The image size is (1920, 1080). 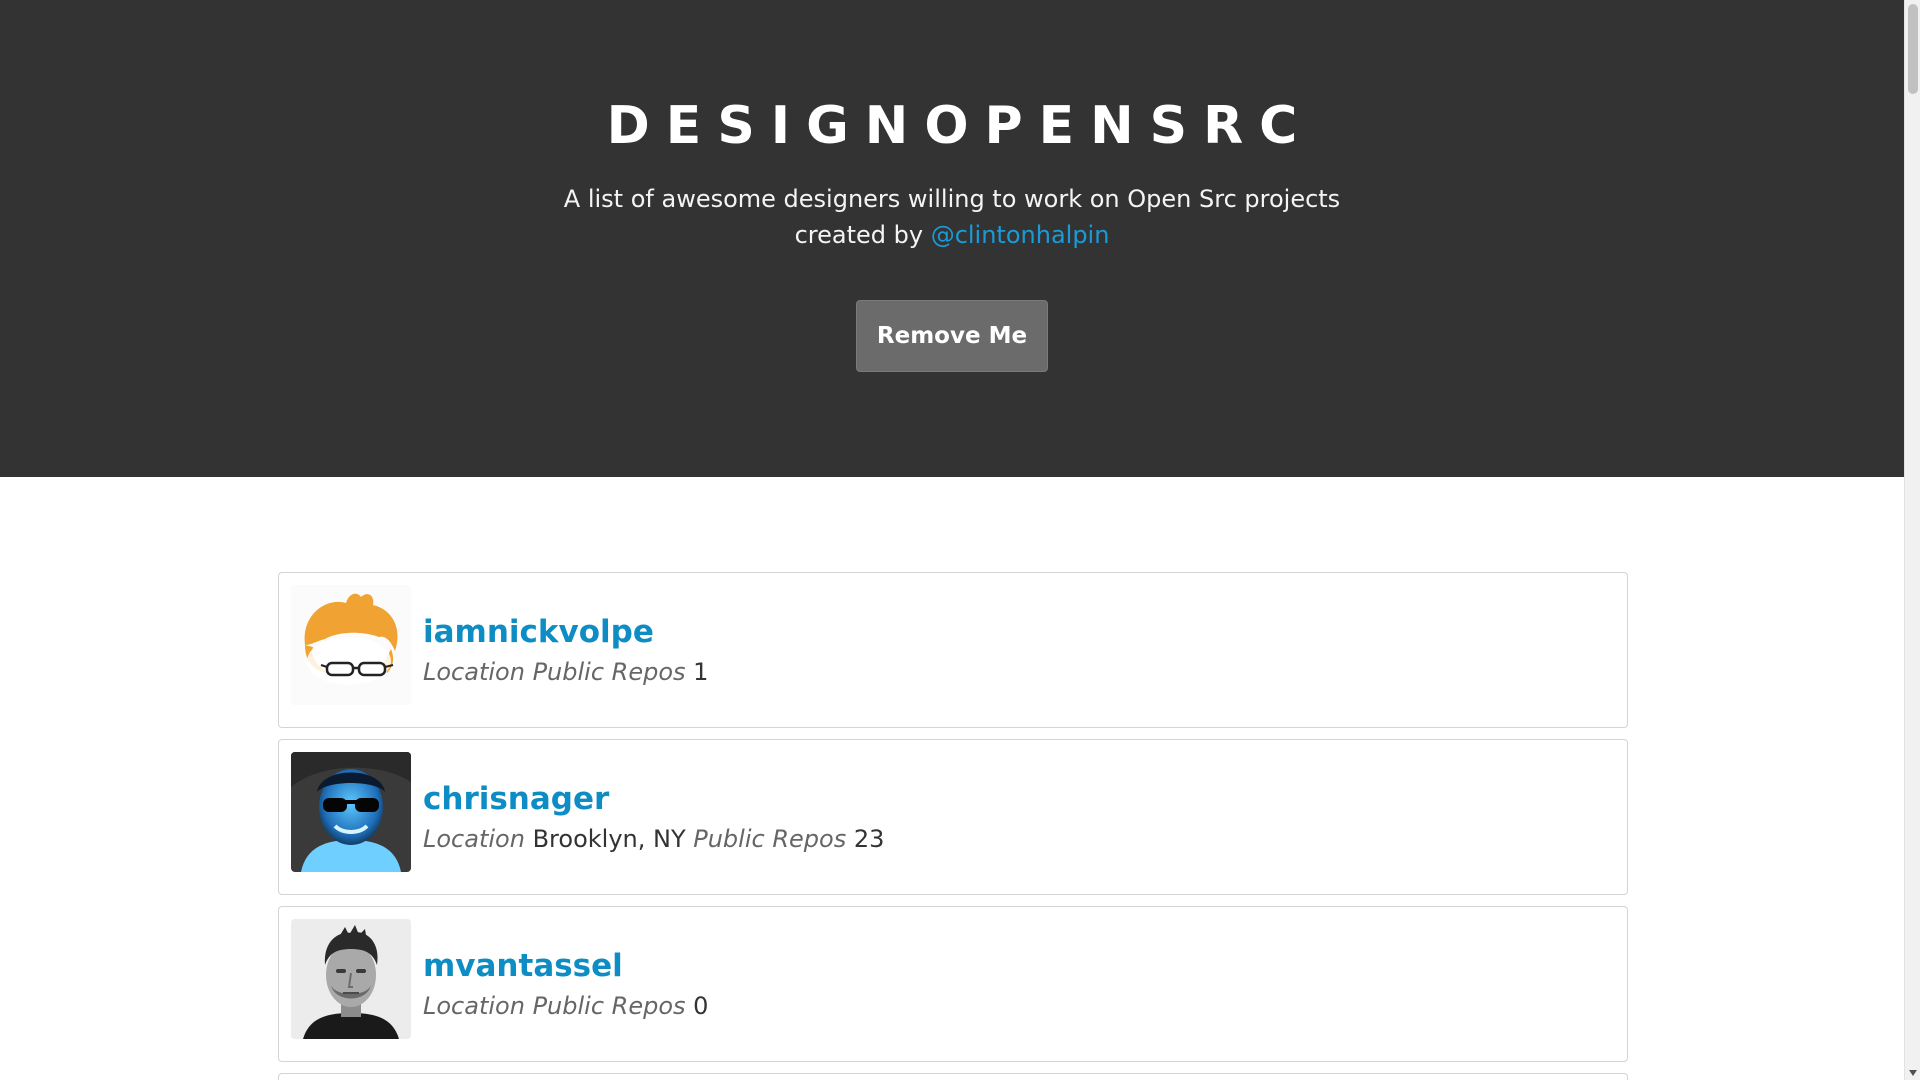 I want to click on scroll-down-arrow-icon, so click(x=1913, y=1073).